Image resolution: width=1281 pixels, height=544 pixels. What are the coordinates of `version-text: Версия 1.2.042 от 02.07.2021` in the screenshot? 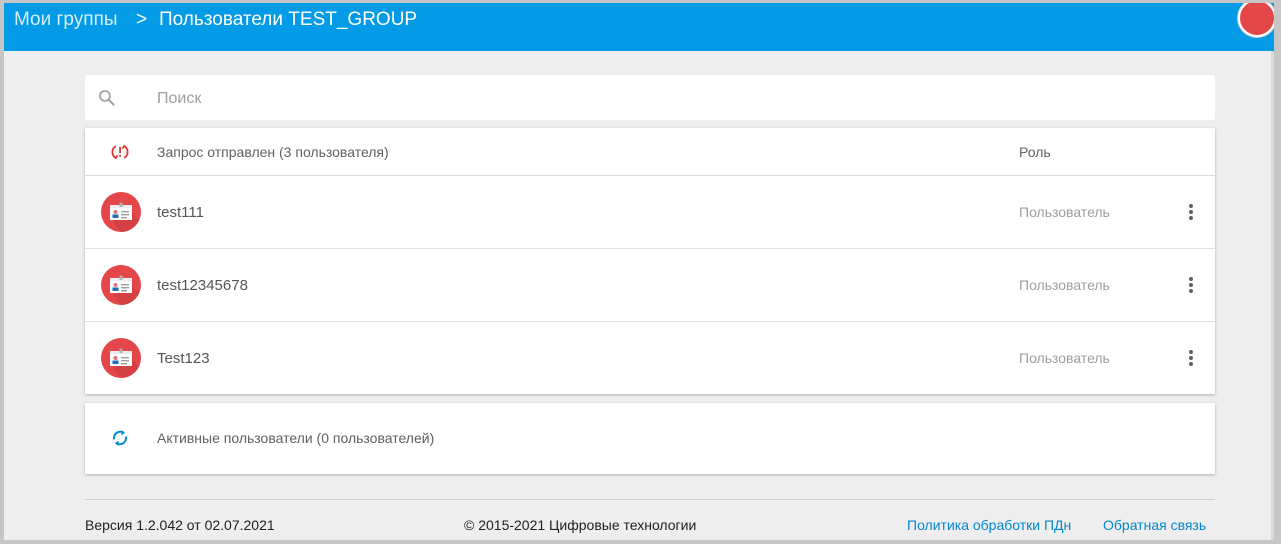 It's located at (180, 525).